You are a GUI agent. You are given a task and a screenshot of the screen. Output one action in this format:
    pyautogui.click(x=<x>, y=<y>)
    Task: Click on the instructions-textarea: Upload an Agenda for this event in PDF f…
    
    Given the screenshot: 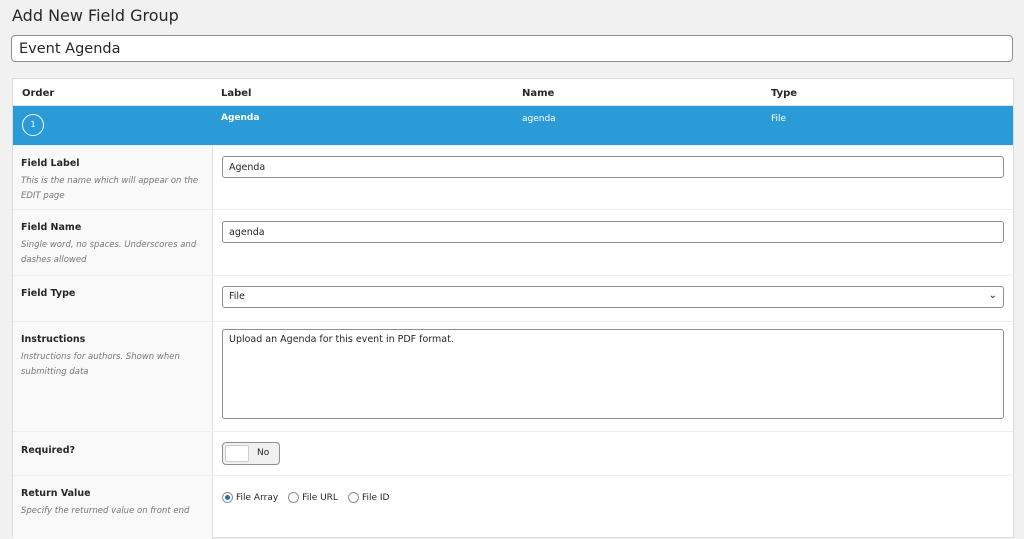 What is the action you would take?
    pyautogui.click(x=613, y=374)
    